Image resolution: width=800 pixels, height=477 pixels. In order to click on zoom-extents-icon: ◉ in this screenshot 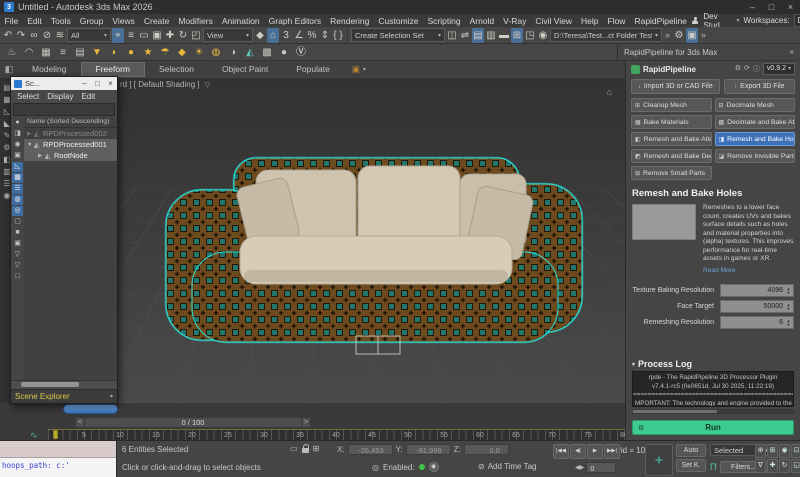, I will do `click(784, 451)`.